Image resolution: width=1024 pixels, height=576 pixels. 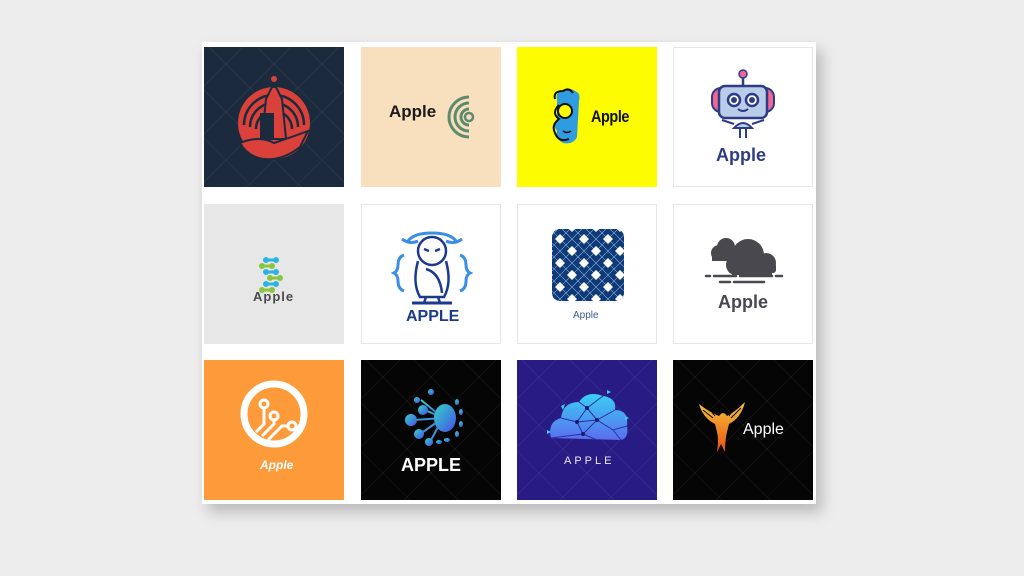 I want to click on robot-icon, so click(x=743, y=103).